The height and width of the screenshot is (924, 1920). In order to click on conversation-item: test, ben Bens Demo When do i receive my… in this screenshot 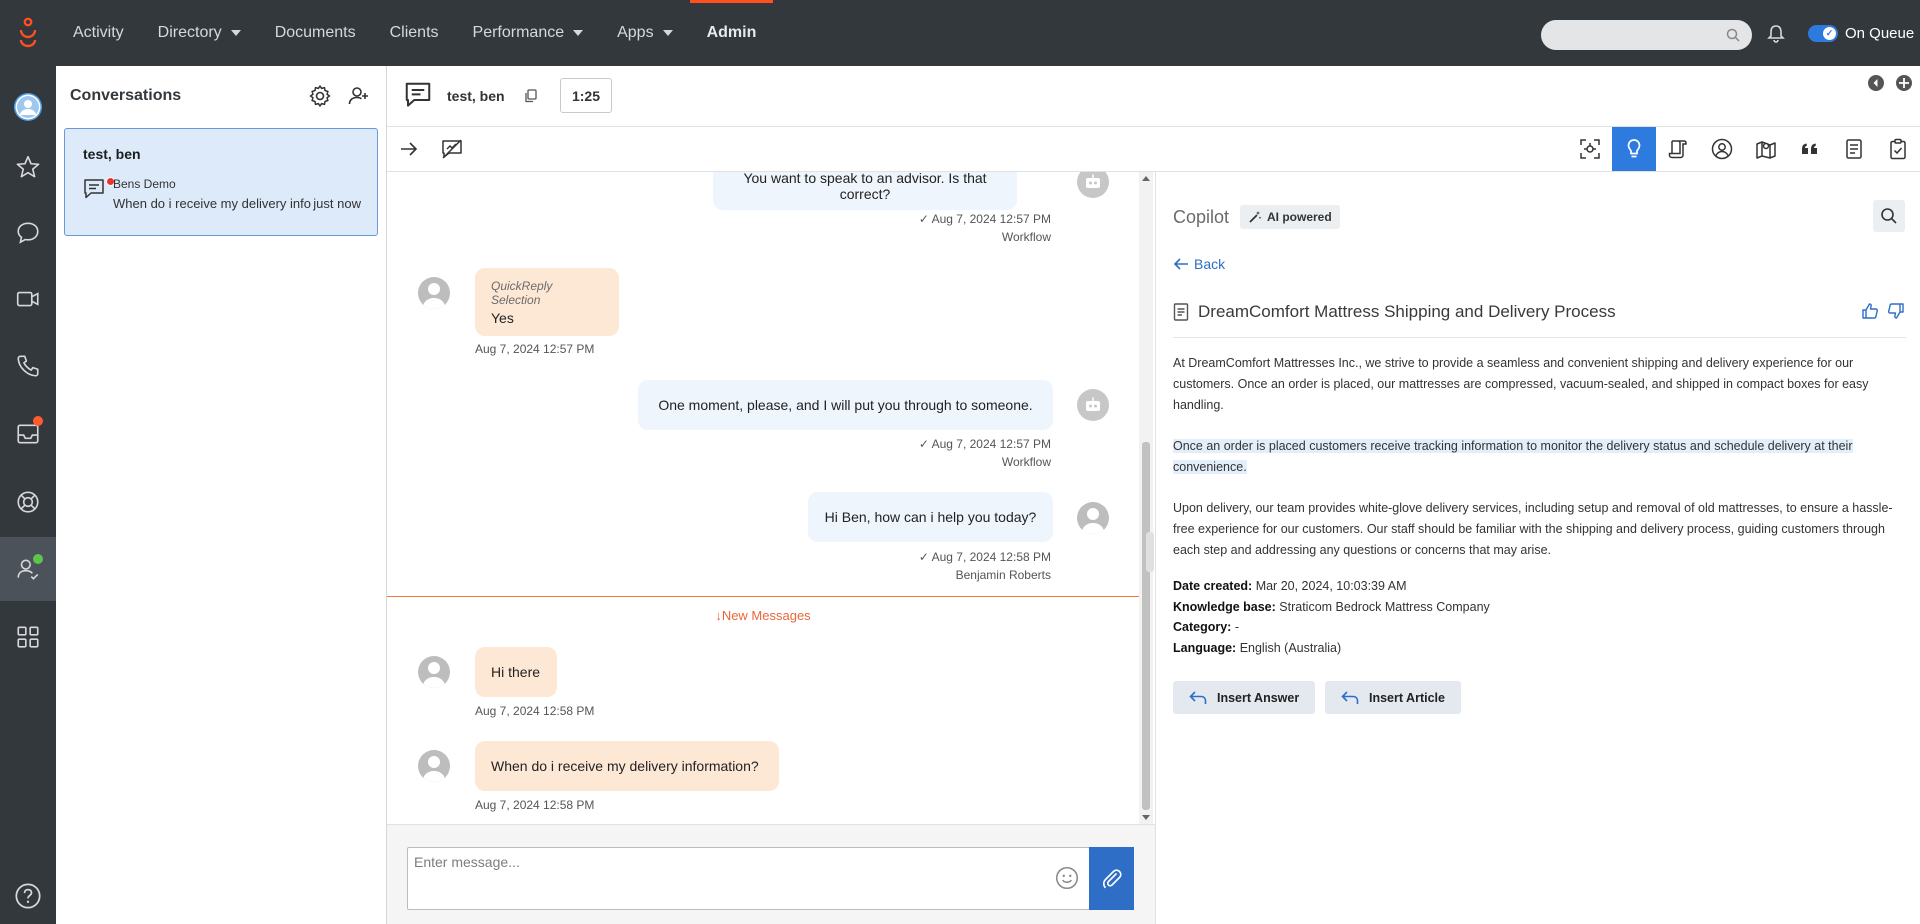, I will do `click(221, 182)`.